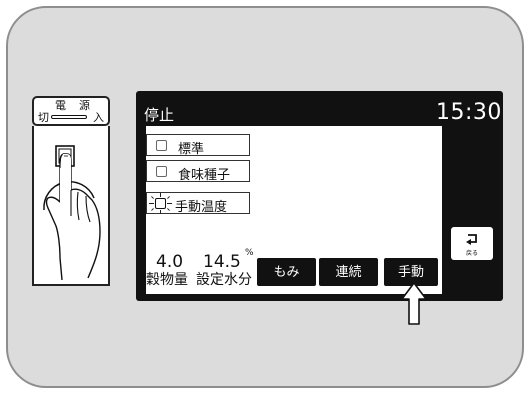 This screenshot has width=530, height=394. Describe the element at coordinates (249, 253) in the screenshot. I see `moisture-unit: %` at that location.